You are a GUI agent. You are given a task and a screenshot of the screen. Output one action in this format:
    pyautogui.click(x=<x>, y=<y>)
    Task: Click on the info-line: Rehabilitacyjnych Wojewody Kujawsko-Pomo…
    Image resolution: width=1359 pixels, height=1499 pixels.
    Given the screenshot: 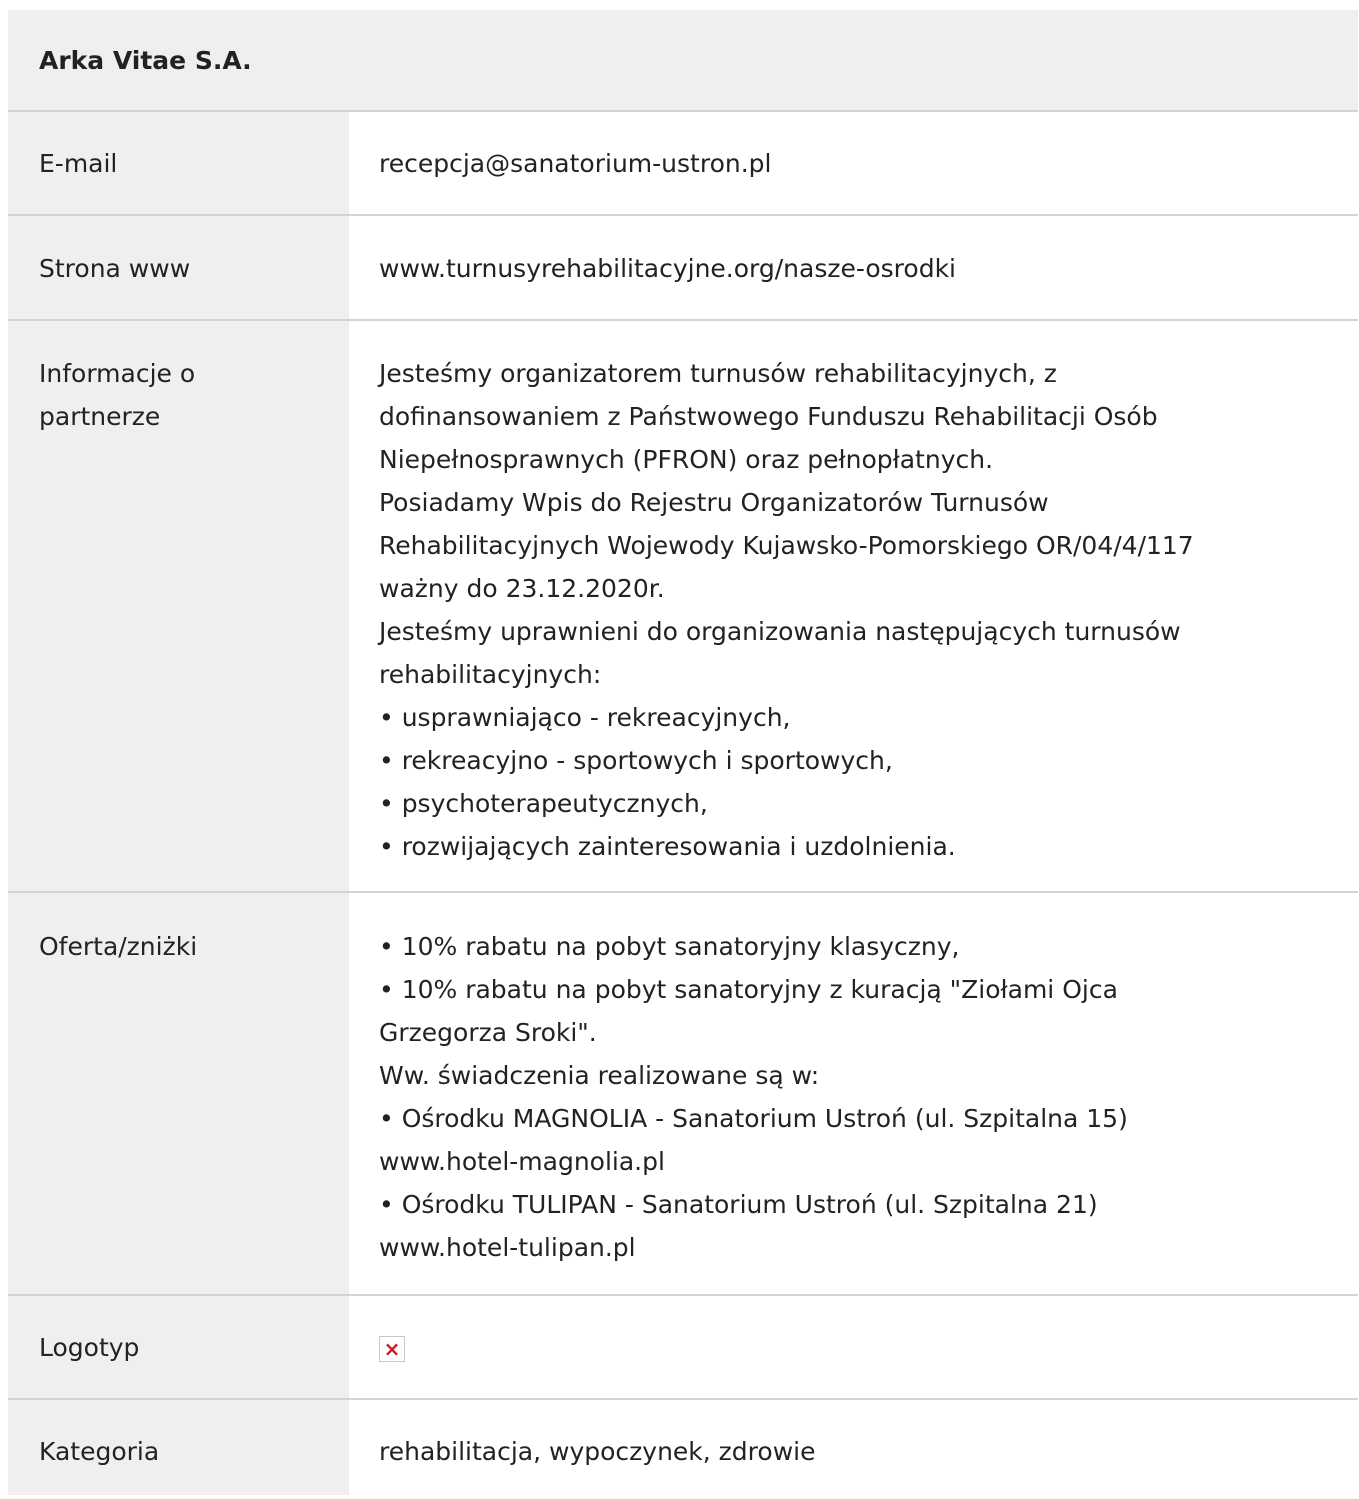 What is the action you would take?
    pyautogui.click(x=786, y=545)
    